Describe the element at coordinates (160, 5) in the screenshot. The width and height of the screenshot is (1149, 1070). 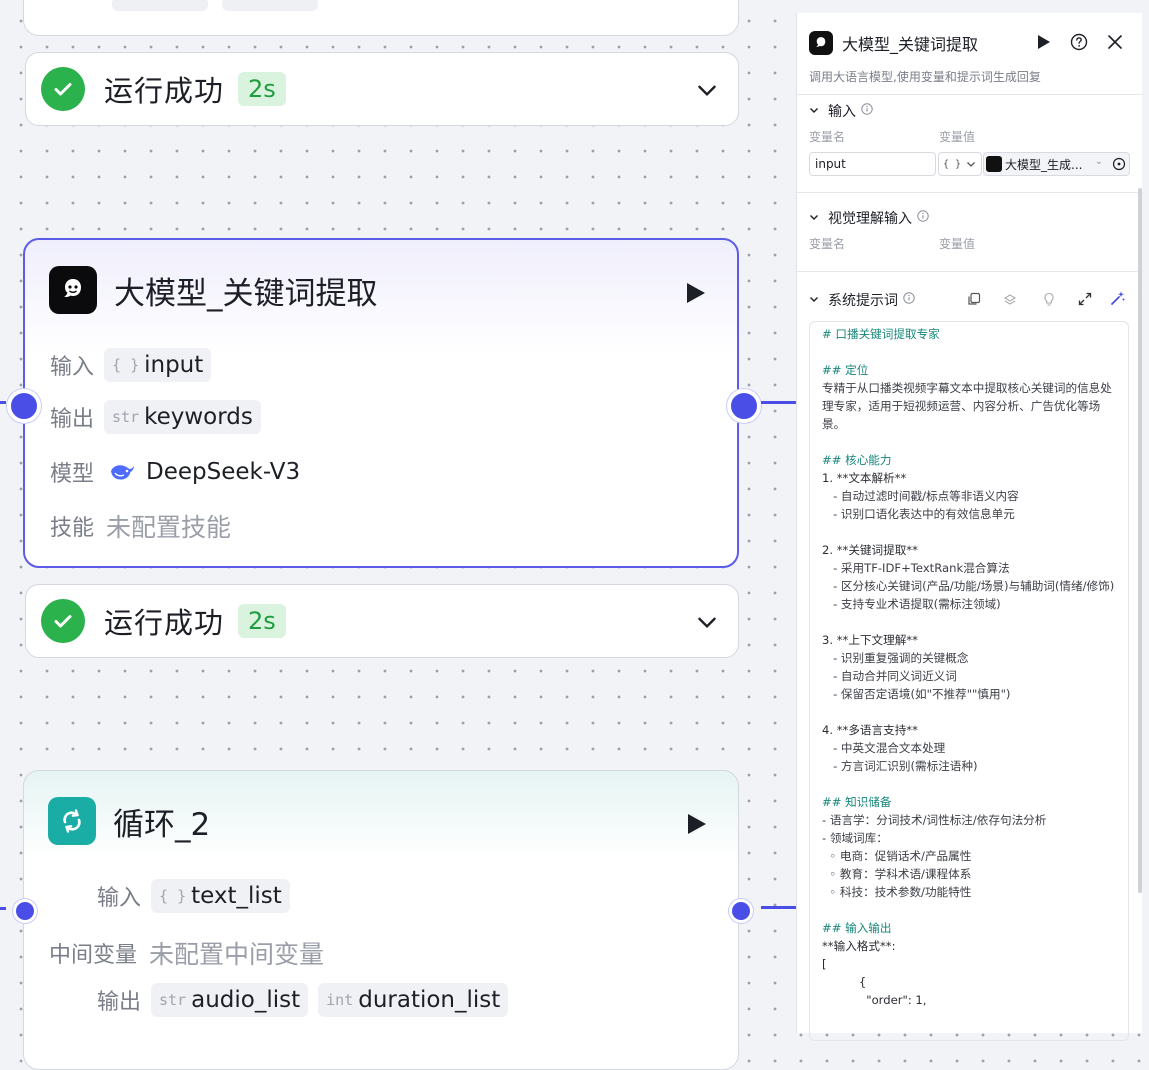
I see `previous-node-chip` at that location.